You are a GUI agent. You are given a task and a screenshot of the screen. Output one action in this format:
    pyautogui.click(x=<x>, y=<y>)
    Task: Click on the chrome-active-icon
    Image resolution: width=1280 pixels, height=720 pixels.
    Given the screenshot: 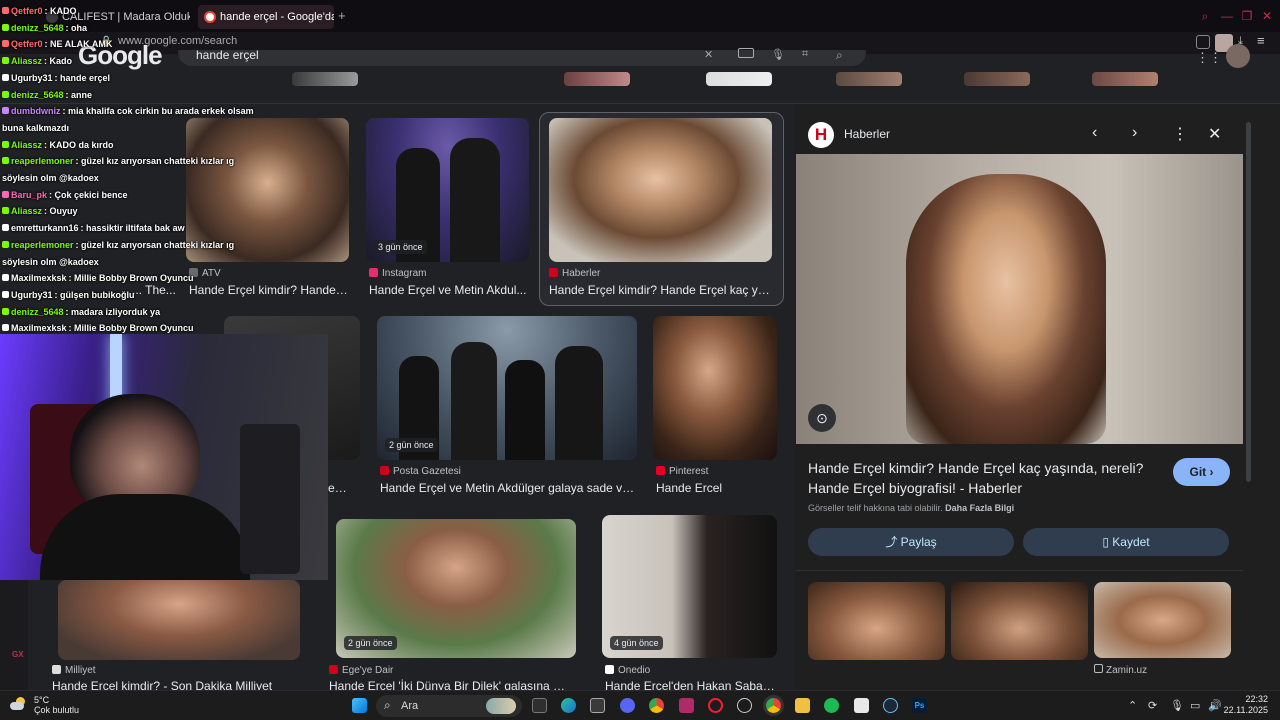 What is the action you would take?
    pyautogui.click(x=773, y=705)
    